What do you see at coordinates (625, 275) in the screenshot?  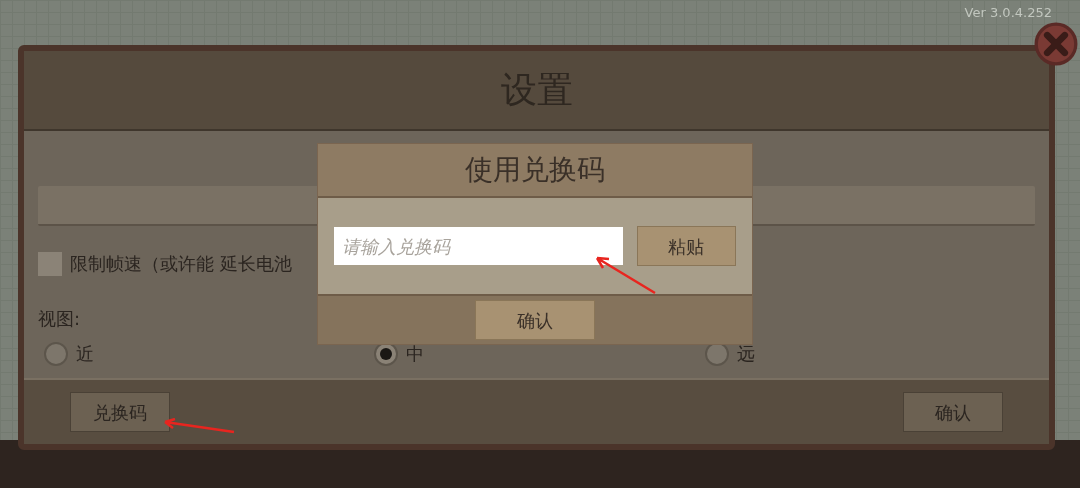 I see `annotation-arrow` at bounding box center [625, 275].